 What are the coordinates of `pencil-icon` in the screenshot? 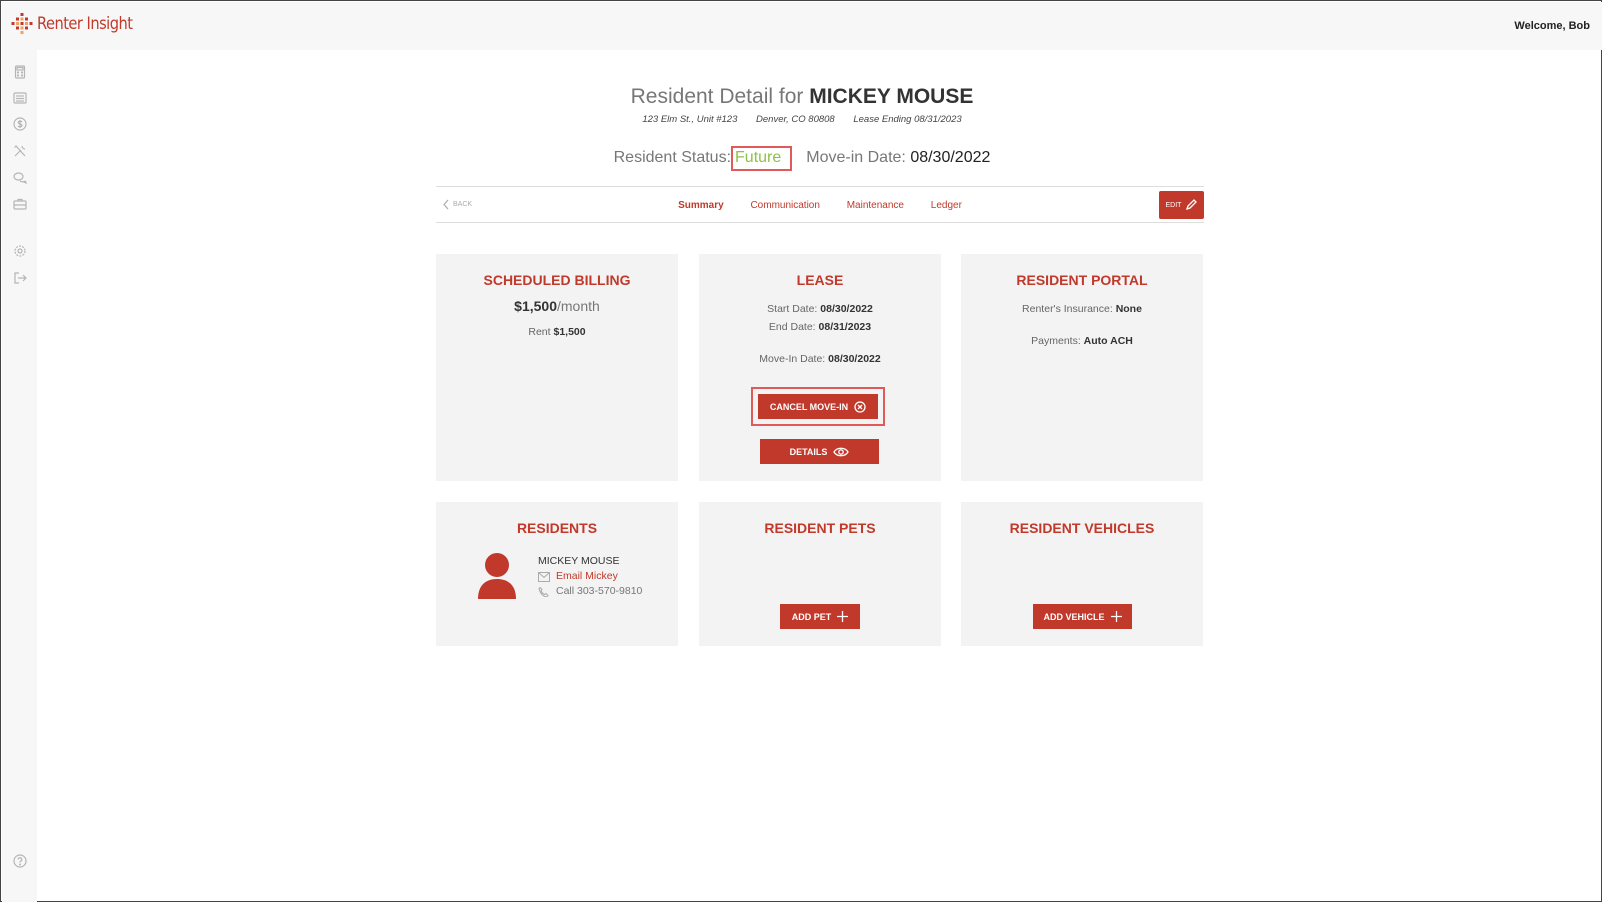 It's located at (1192, 205).